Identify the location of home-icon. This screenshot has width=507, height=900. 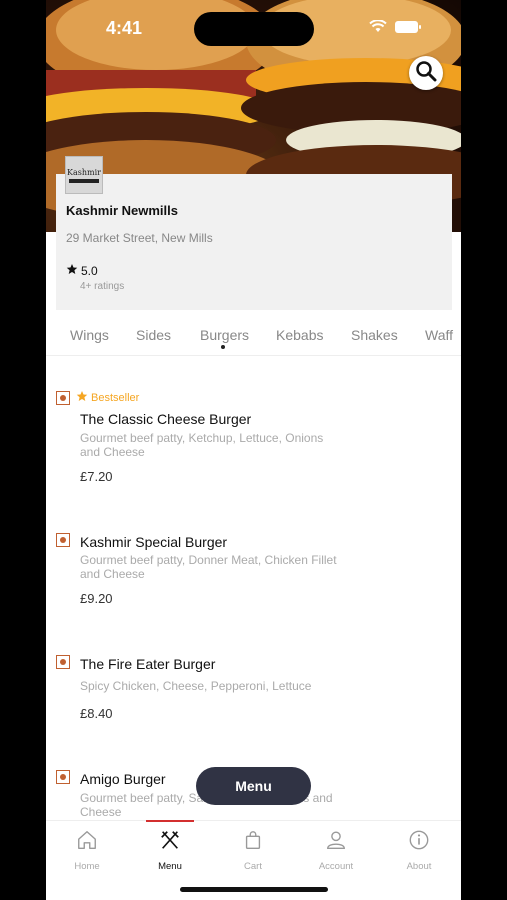
(87, 842).